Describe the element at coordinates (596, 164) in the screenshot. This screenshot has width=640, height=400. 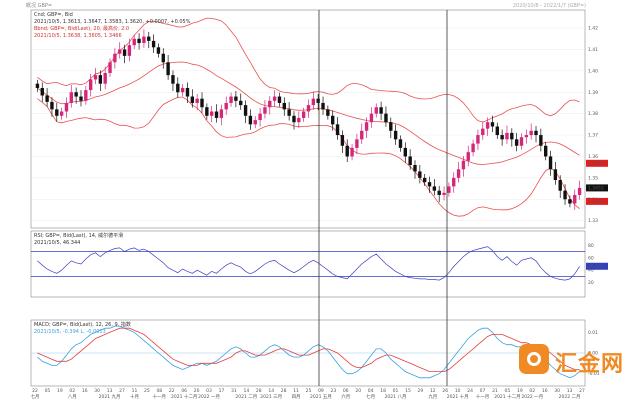
I see `tag-high-value: 1.3568` at that location.